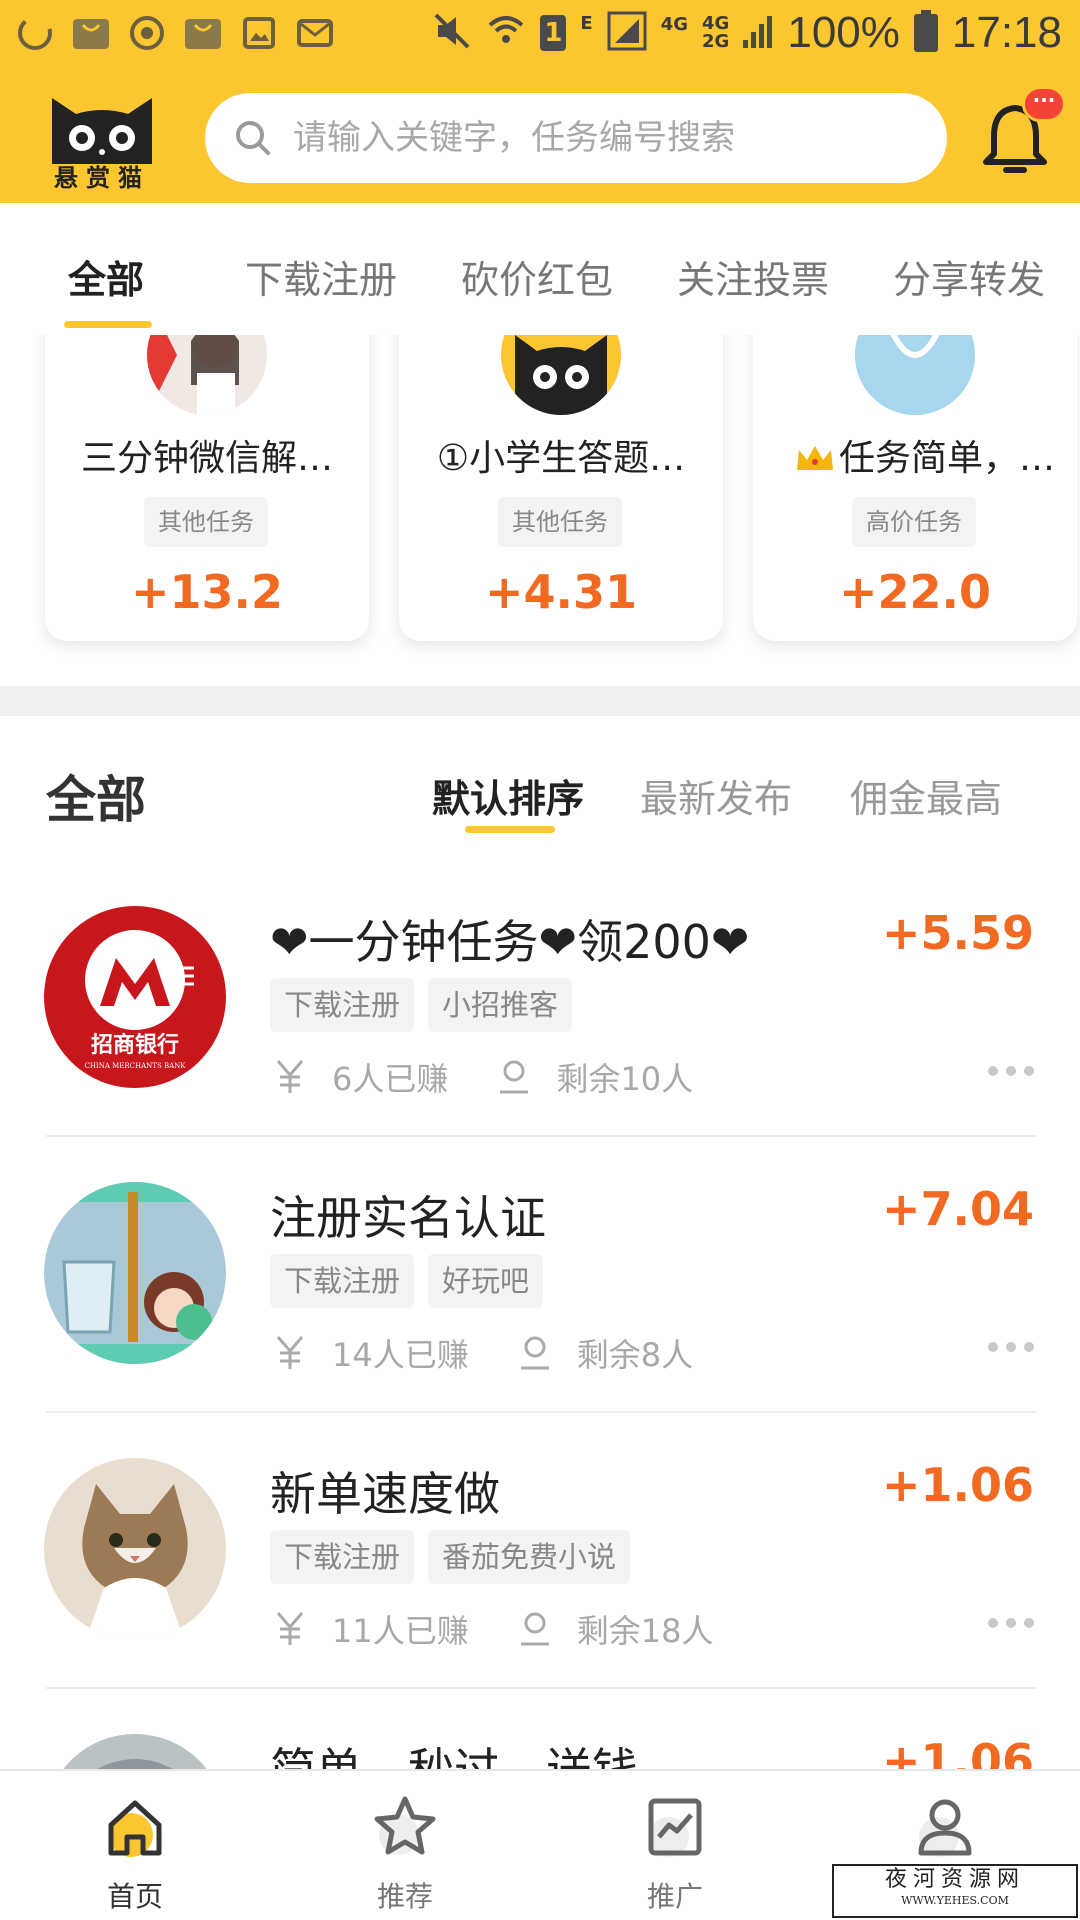 The width and height of the screenshot is (1080, 1920). Describe the element at coordinates (108, 324) in the screenshot. I see `tab-active-indicator` at that location.